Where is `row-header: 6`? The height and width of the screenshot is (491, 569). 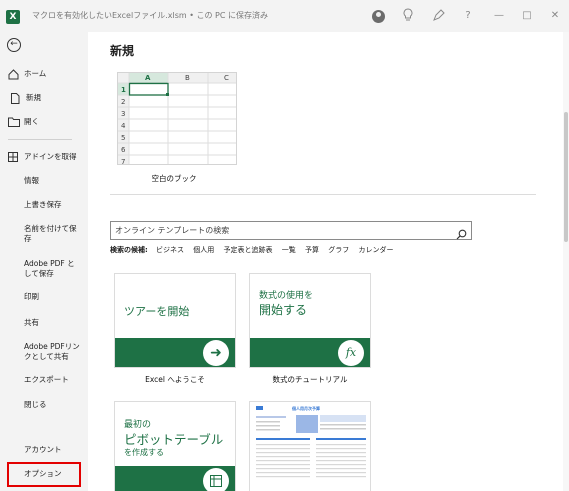
row-header: 6 is located at coordinates (123, 150).